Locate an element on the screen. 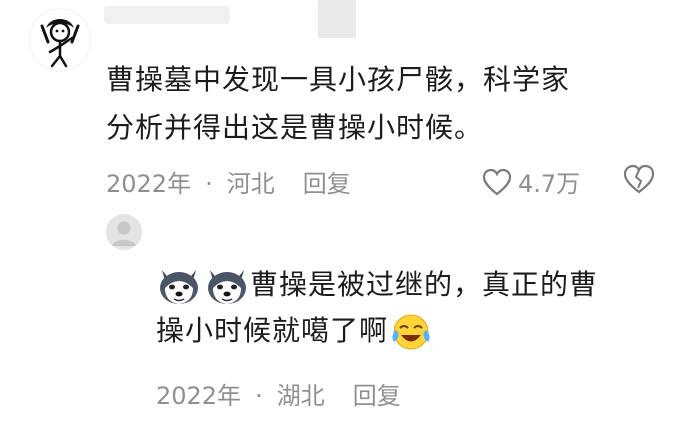 The height and width of the screenshot is (434, 690). reply-button: 回复 is located at coordinates (327, 184).